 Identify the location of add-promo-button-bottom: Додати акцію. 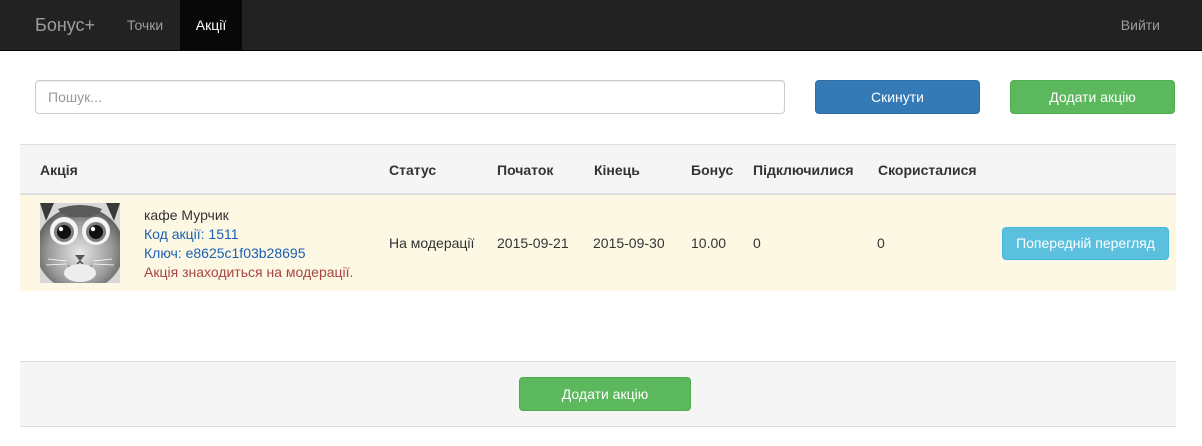
(605, 394).